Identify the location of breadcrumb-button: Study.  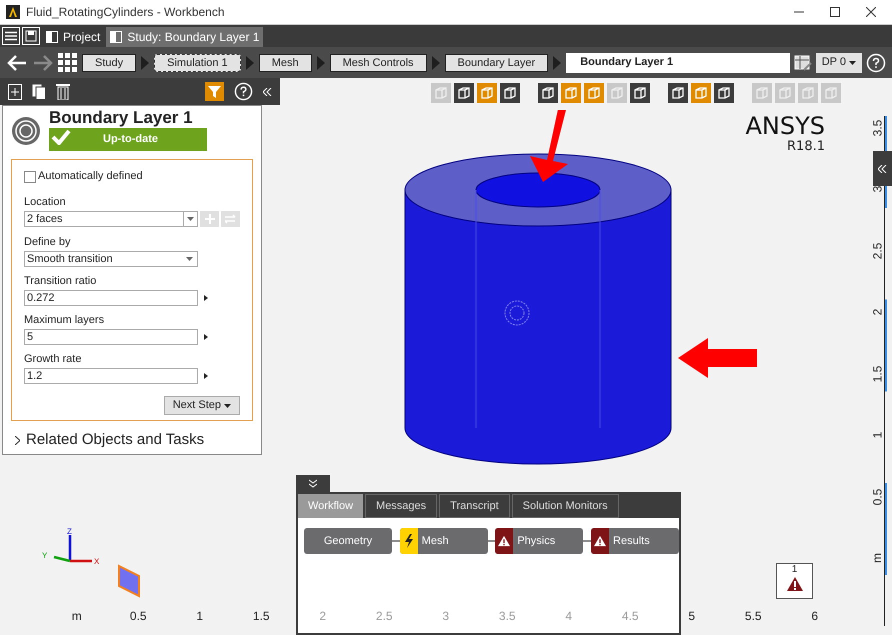
(109, 63).